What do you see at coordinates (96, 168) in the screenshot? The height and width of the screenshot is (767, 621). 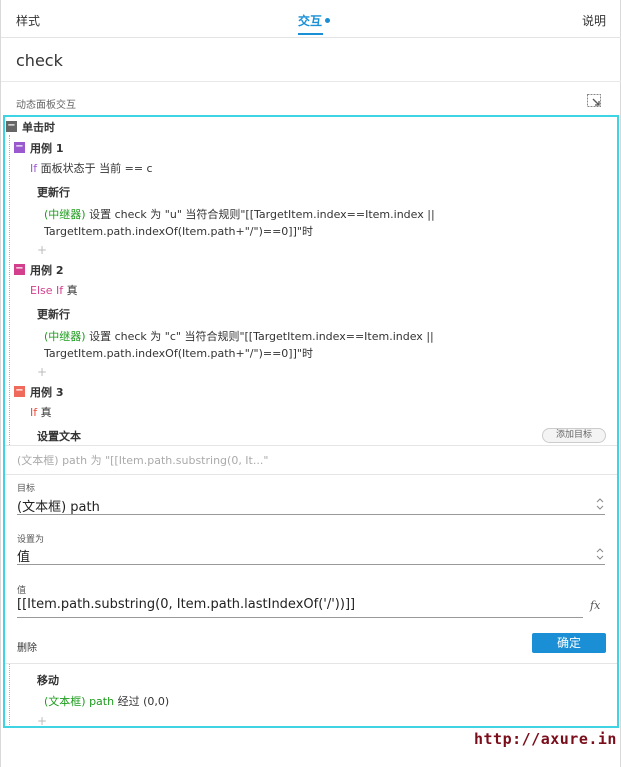 I see `case1-condition-text: 面板状态于 当前 == c` at bounding box center [96, 168].